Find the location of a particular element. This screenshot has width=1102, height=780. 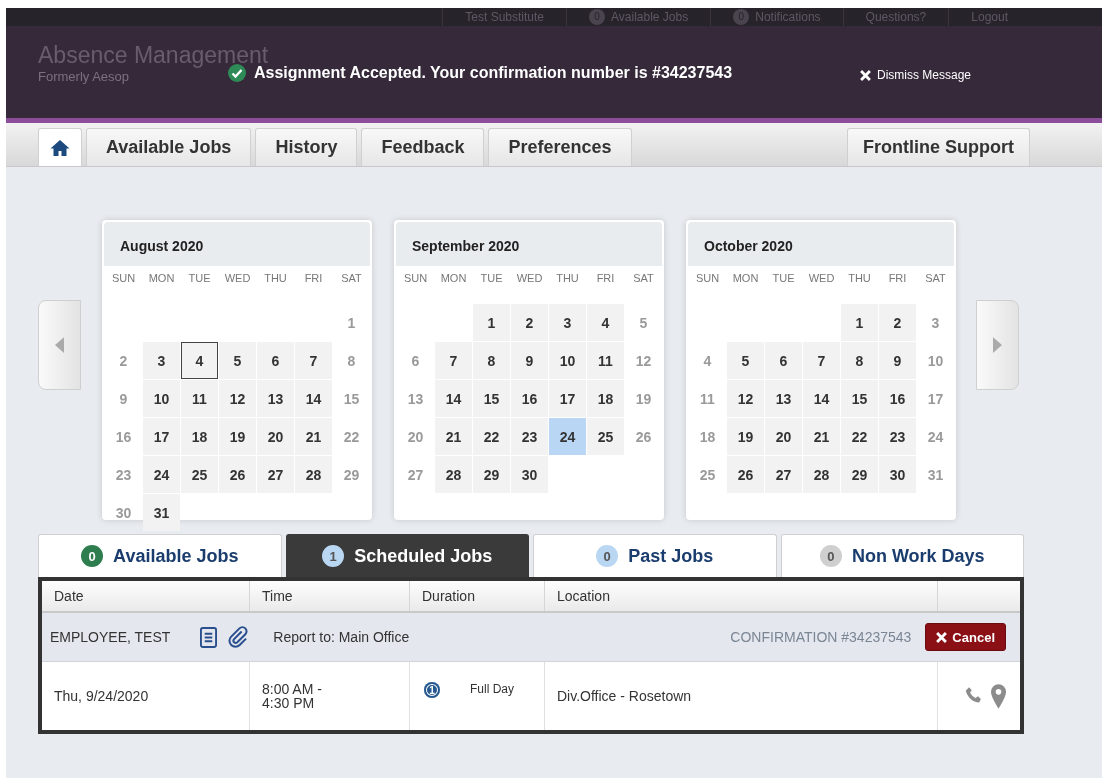

jobs-tab: 0 Past Jobs is located at coordinates (655, 555).